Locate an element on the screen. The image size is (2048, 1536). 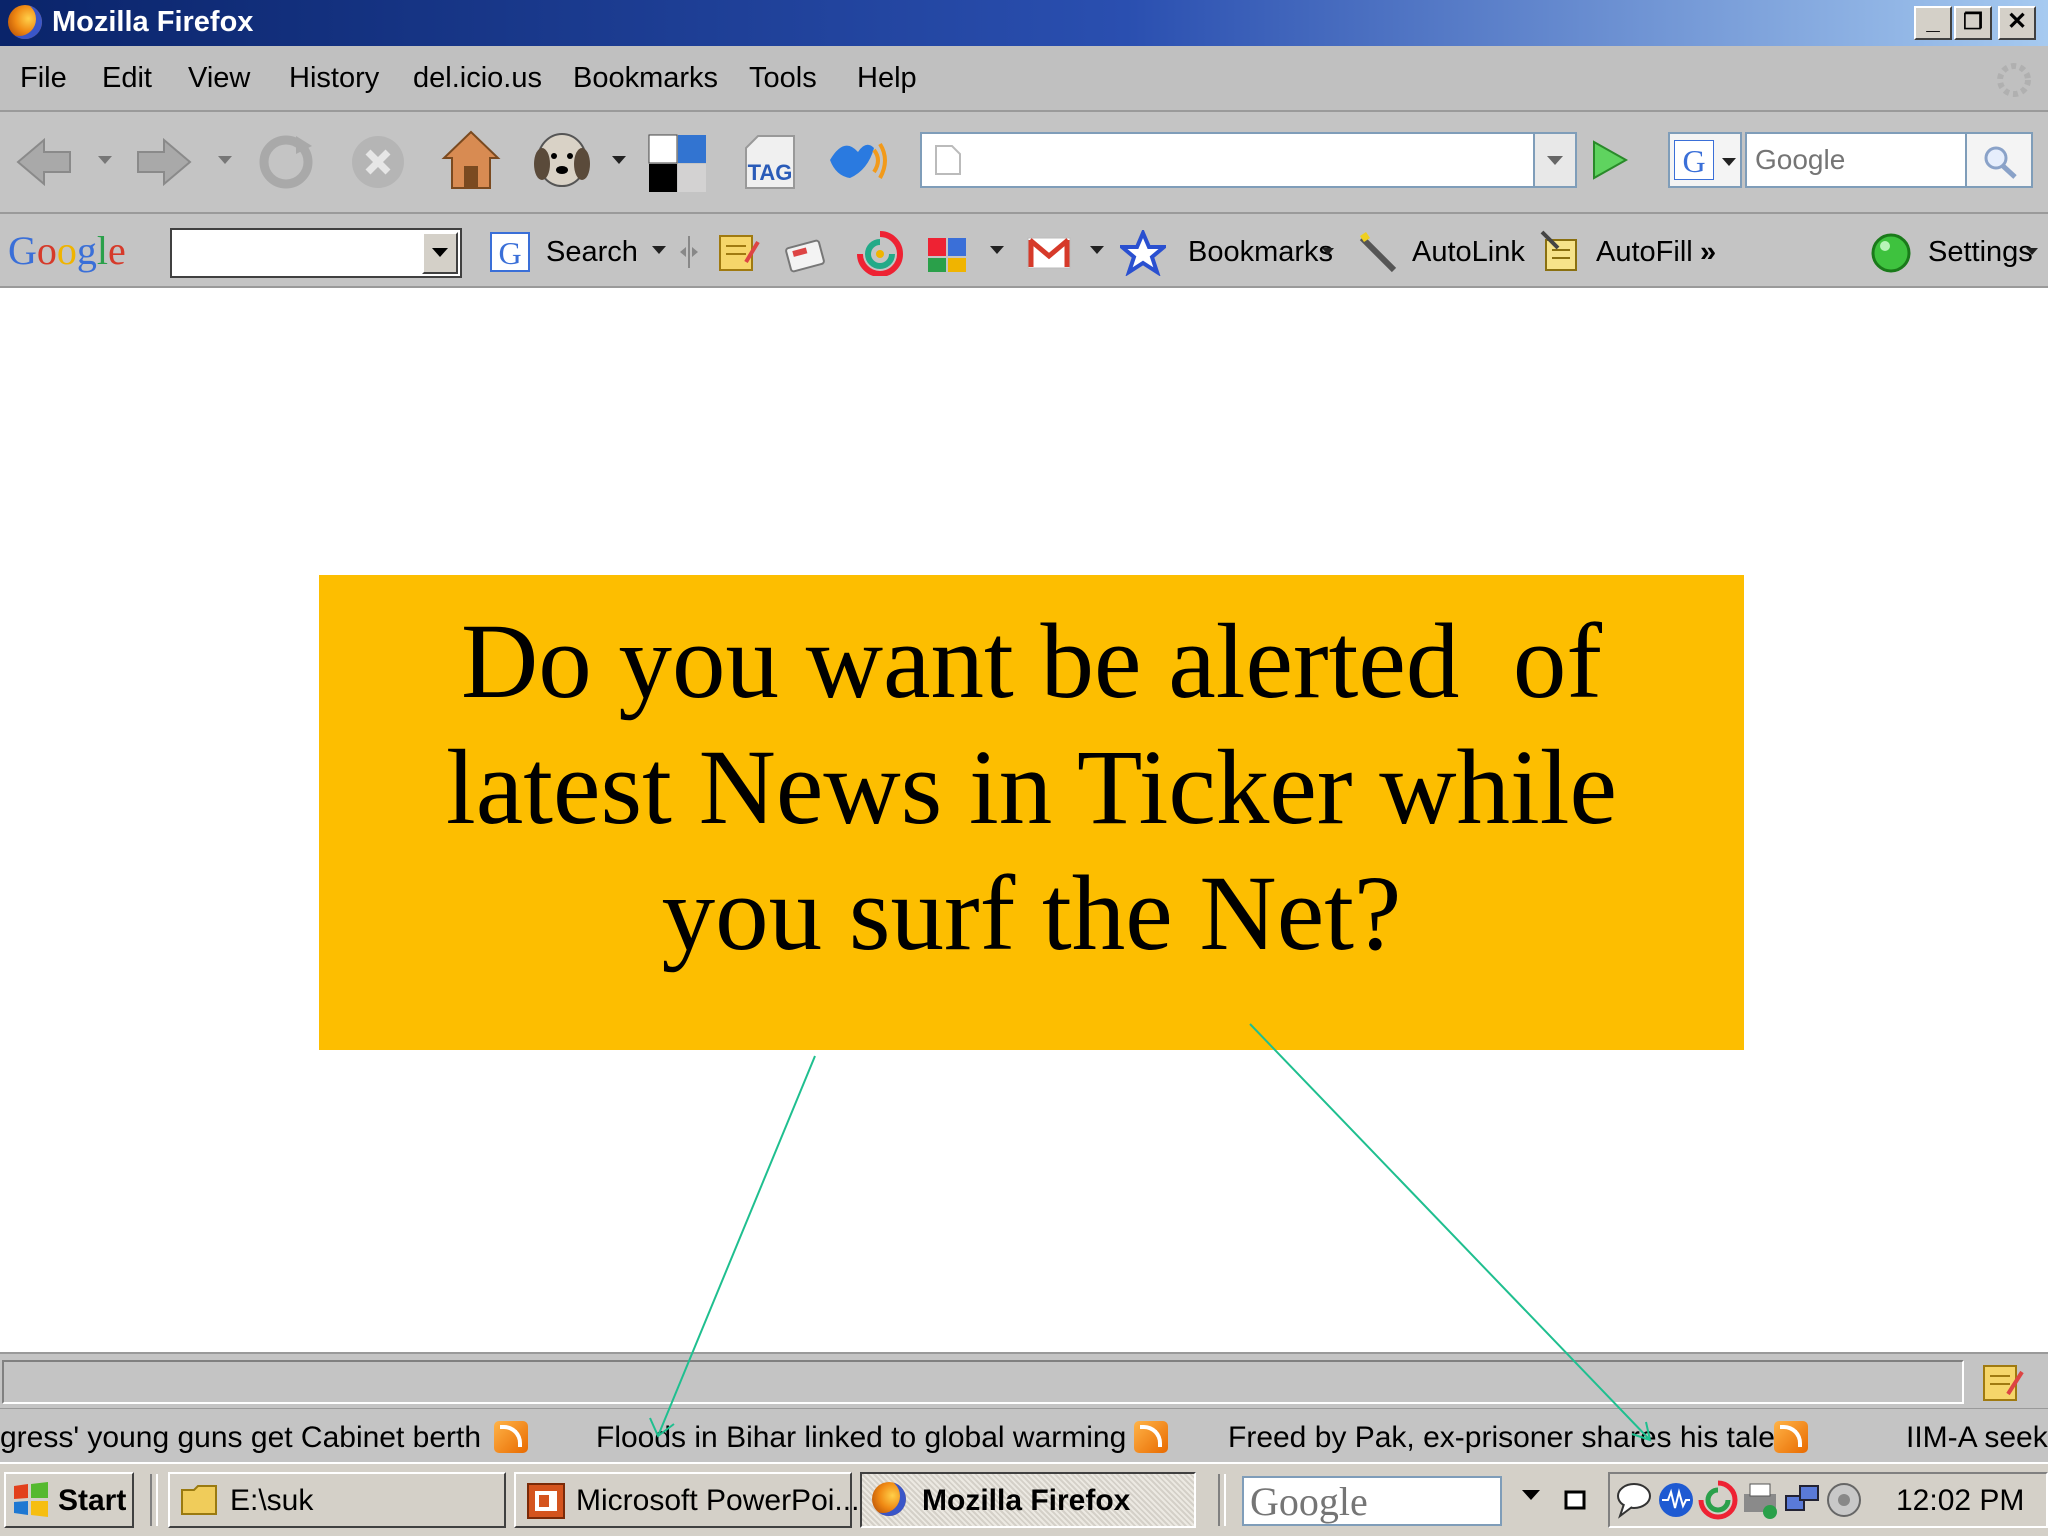
url-input is located at coordinates (1227, 160).